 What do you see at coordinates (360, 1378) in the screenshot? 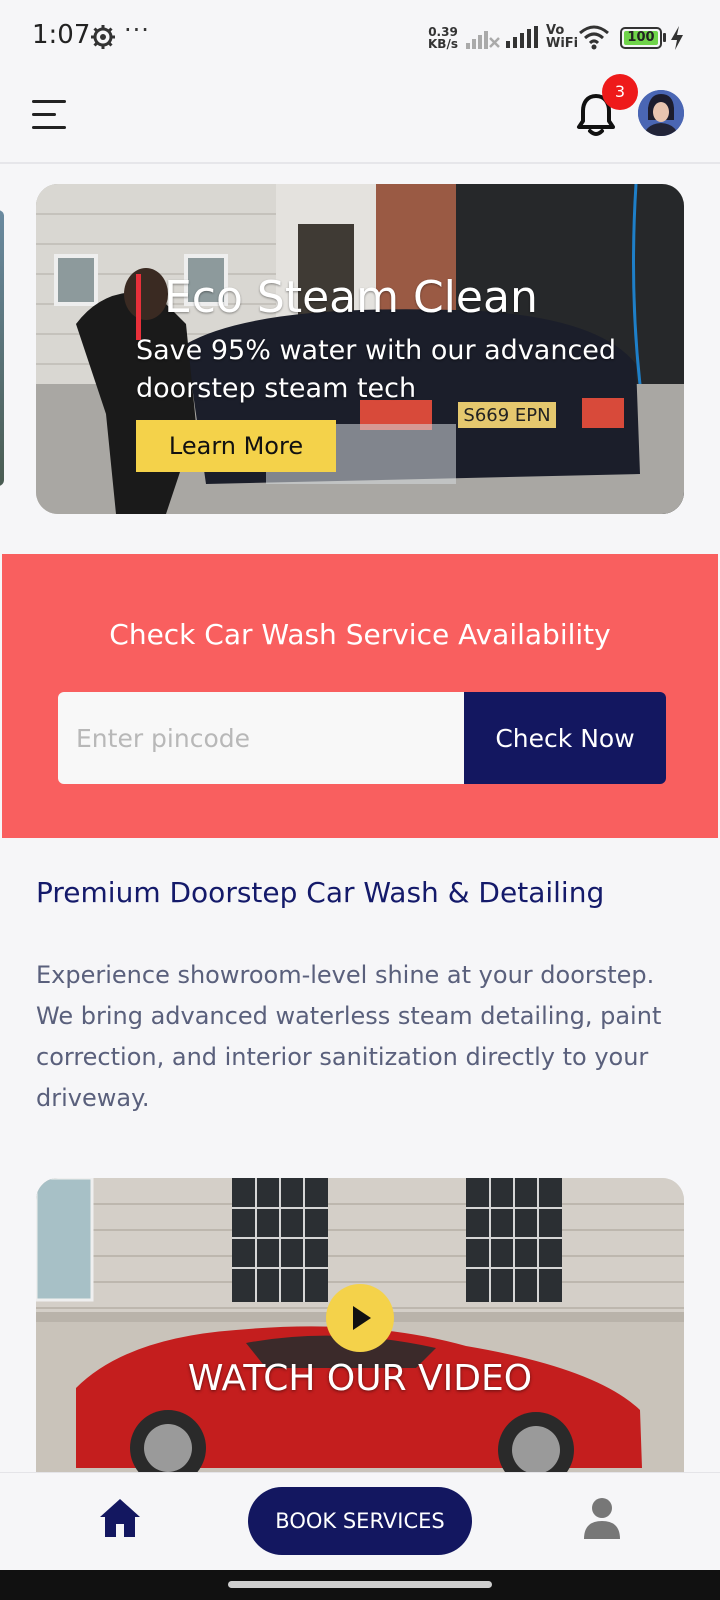
I see `watch-video-label: WATCH OUR VIDEO` at bounding box center [360, 1378].